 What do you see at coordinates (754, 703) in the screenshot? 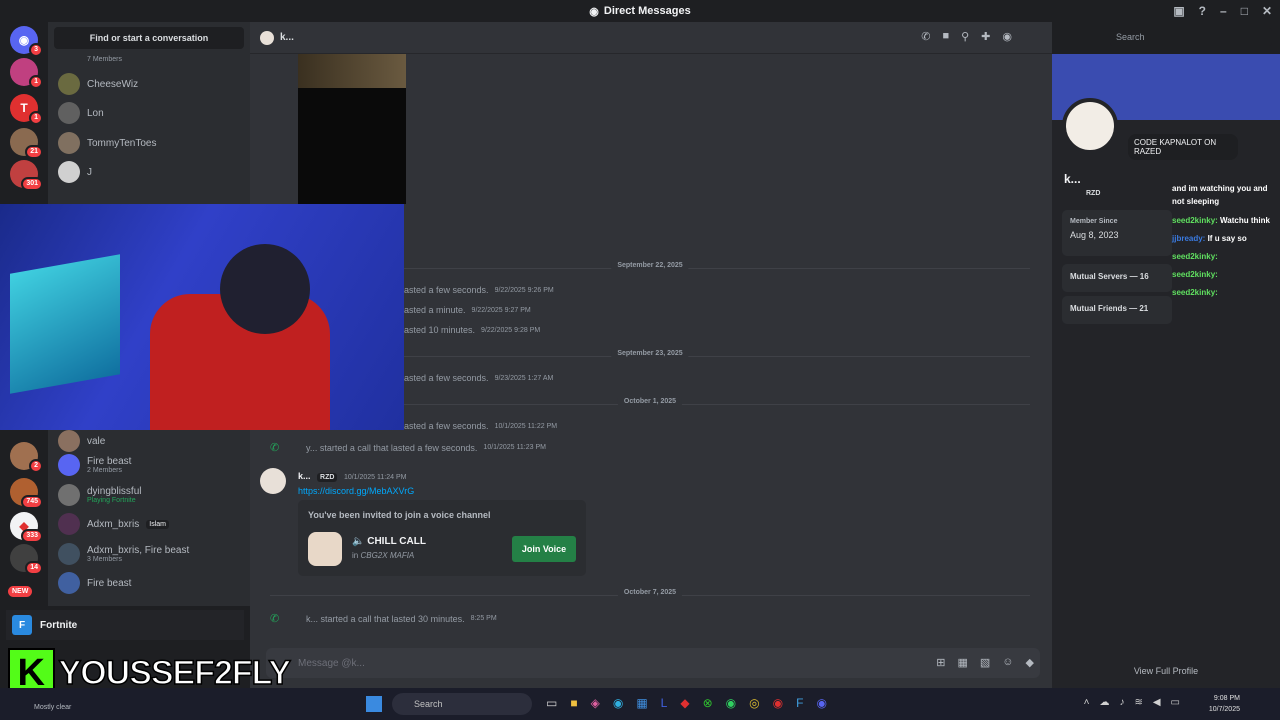
I see `chrome-icon: ◎` at bounding box center [754, 703].